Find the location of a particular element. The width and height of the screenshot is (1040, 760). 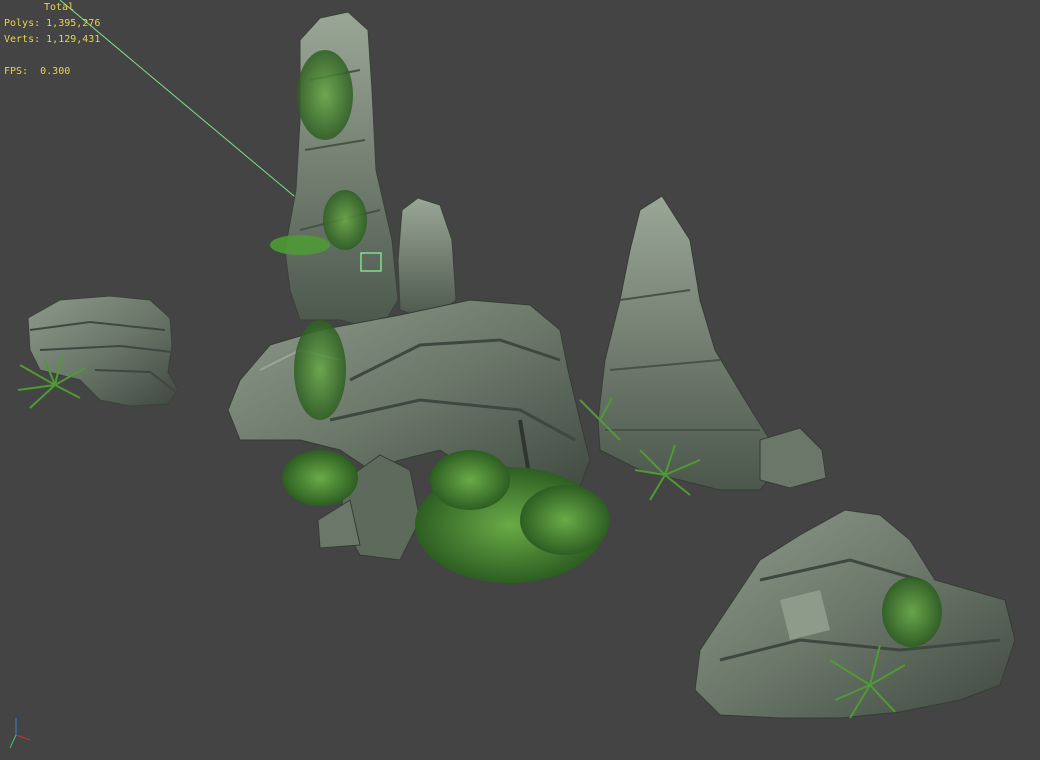

stats-fps: FPS: 0.300 is located at coordinates (52, 72).